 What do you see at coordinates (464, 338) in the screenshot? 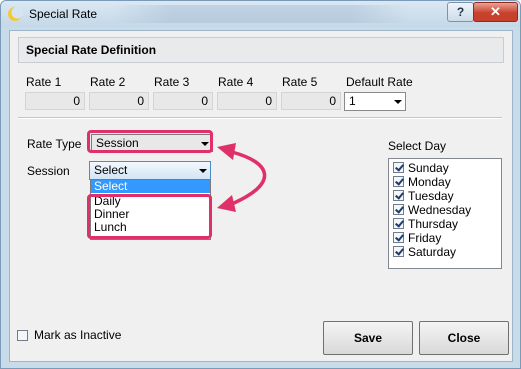
I see `close-button: Close` at bounding box center [464, 338].